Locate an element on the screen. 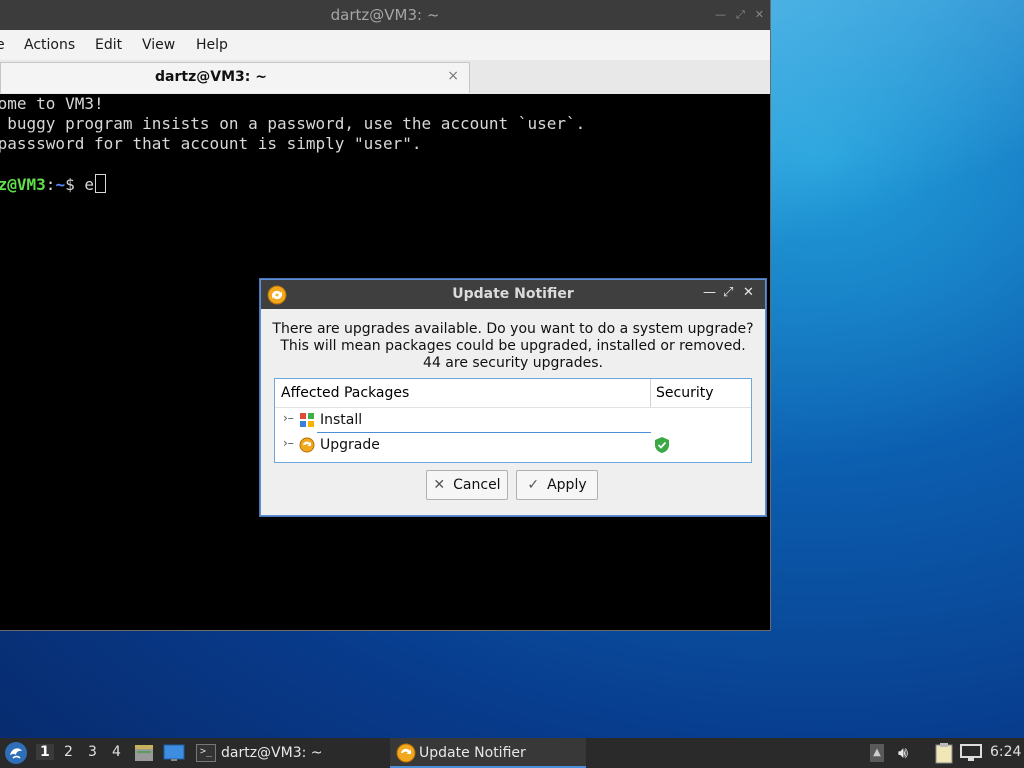  security-shield-icon is located at coordinates (662, 447).